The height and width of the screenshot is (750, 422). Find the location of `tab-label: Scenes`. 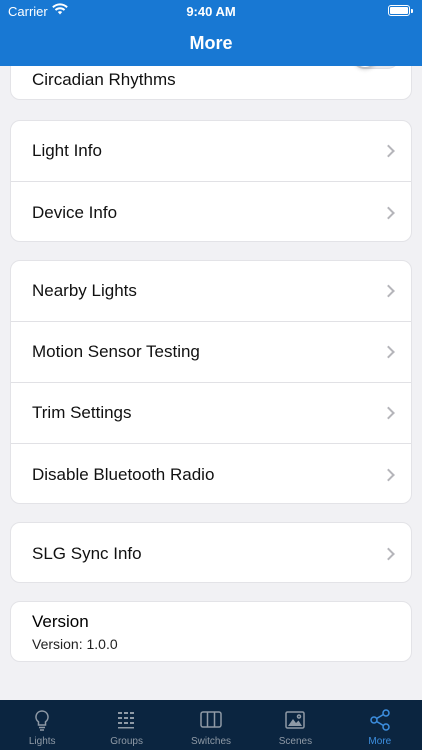

tab-label: Scenes is located at coordinates (295, 741).